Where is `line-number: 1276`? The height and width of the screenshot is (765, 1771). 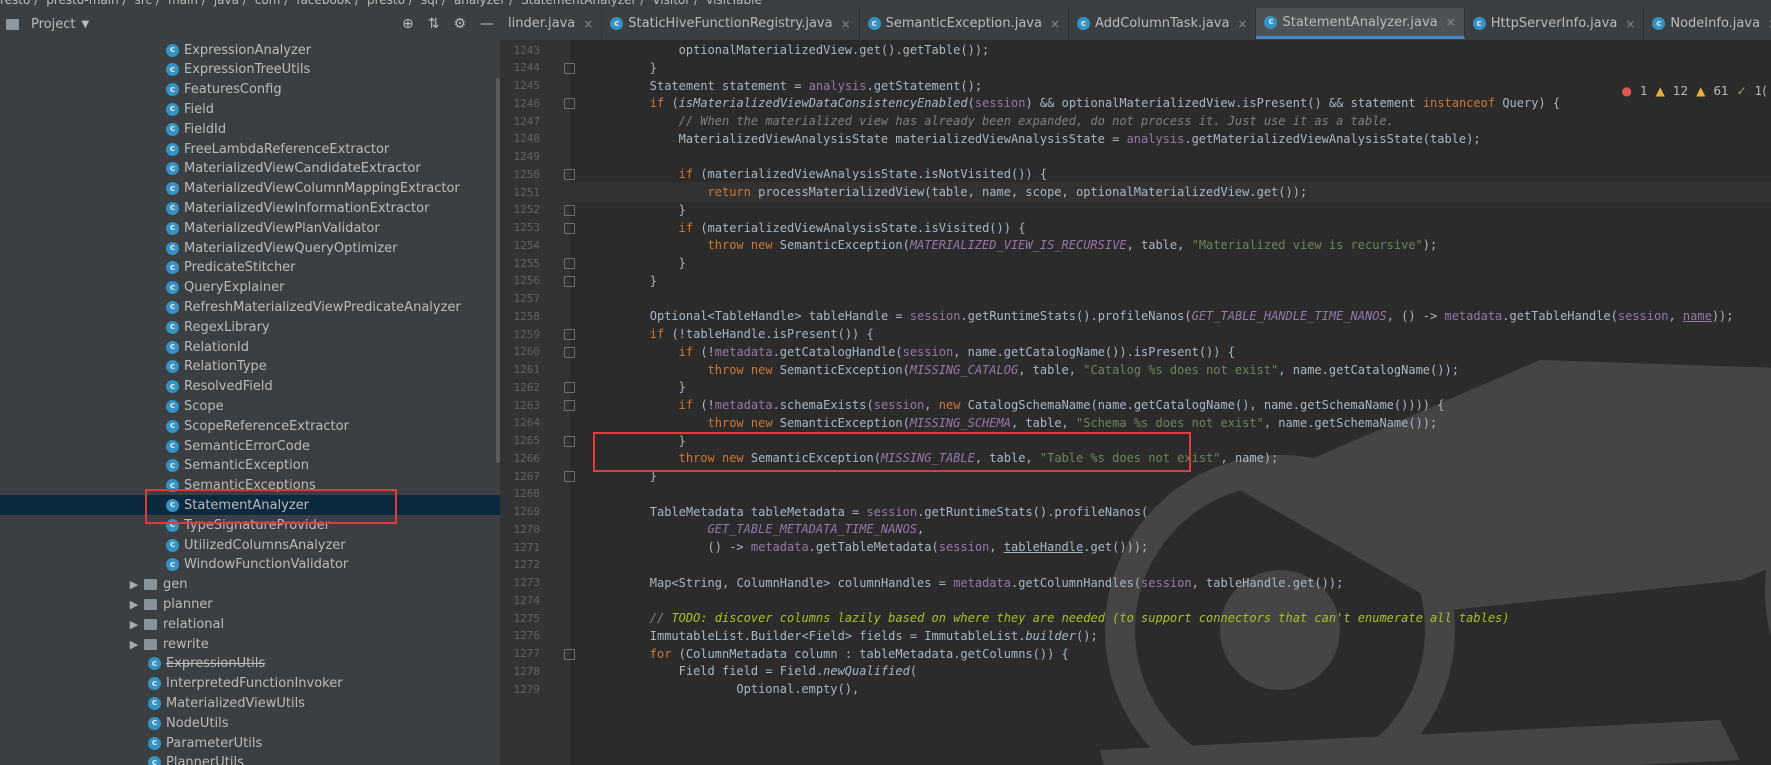 line-number: 1276 is located at coordinates (527, 636).